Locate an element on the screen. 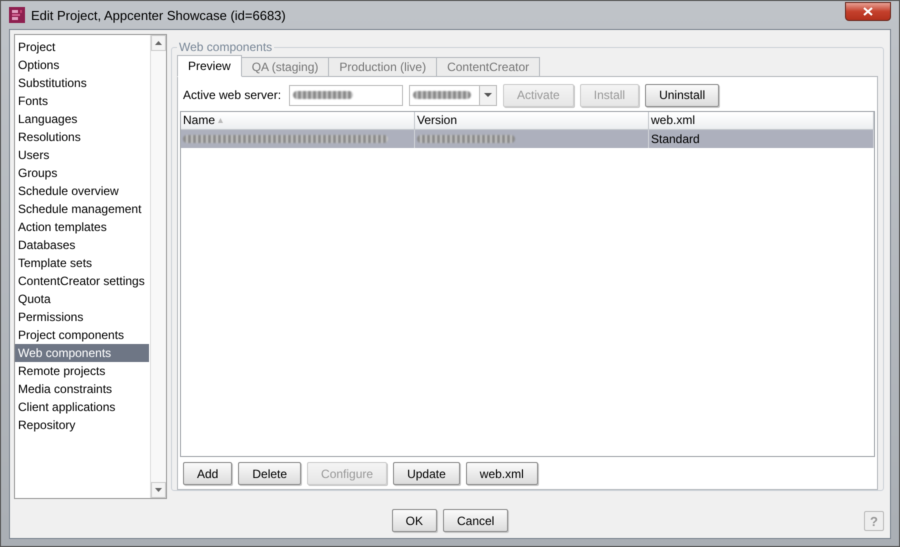  category-item: Media constraints is located at coordinates (82, 389).